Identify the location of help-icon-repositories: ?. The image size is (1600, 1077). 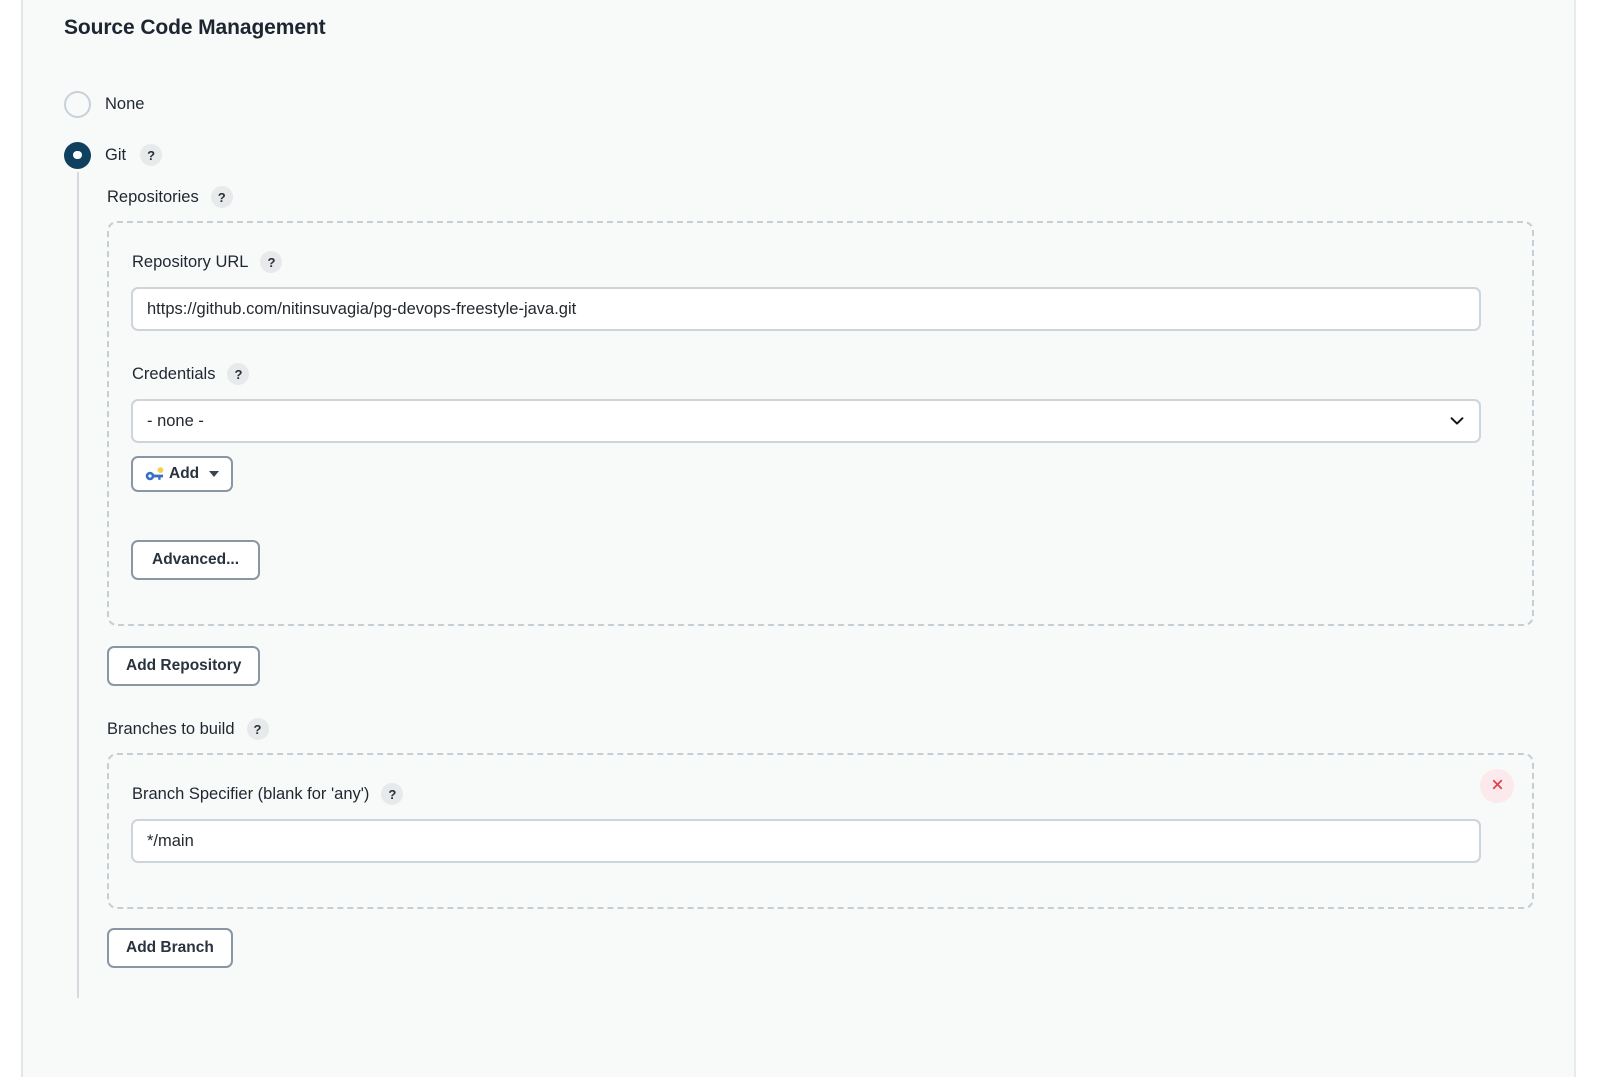
(221, 197).